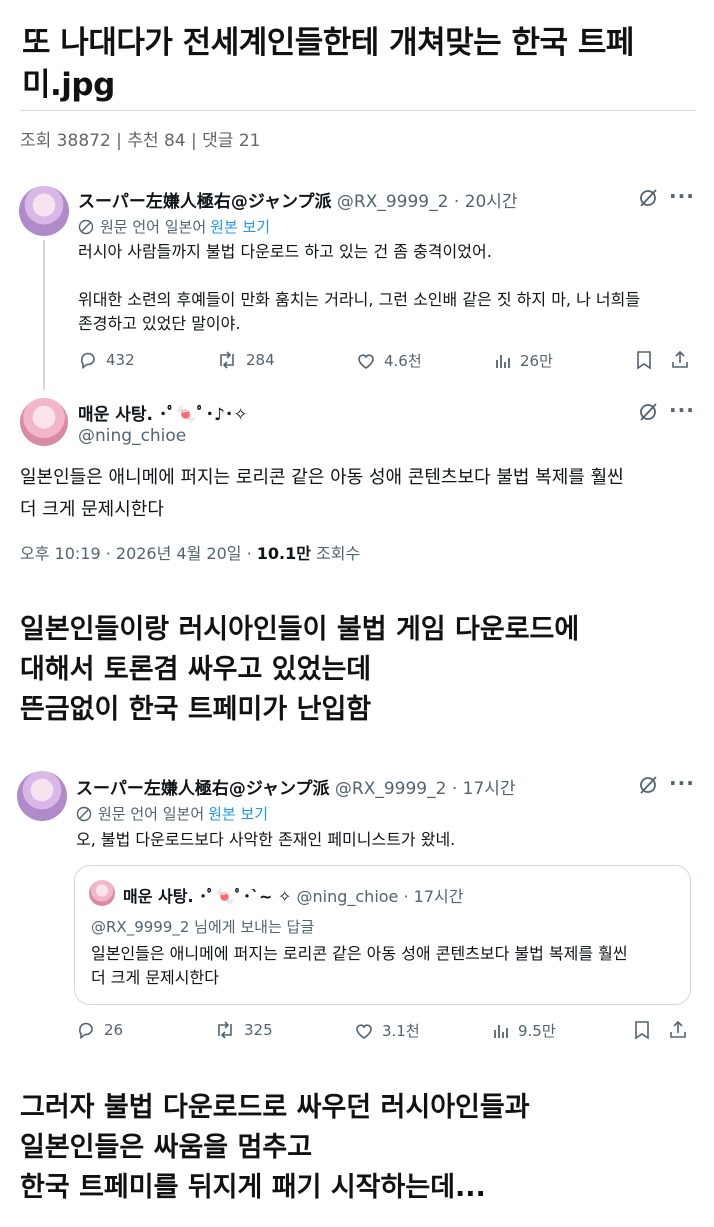 The width and height of the screenshot is (714, 1227). Describe the element at coordinates (427, 202) in the screenshot. I see `author-handle-time: @RX_9999_2 · 20시간` at that location.